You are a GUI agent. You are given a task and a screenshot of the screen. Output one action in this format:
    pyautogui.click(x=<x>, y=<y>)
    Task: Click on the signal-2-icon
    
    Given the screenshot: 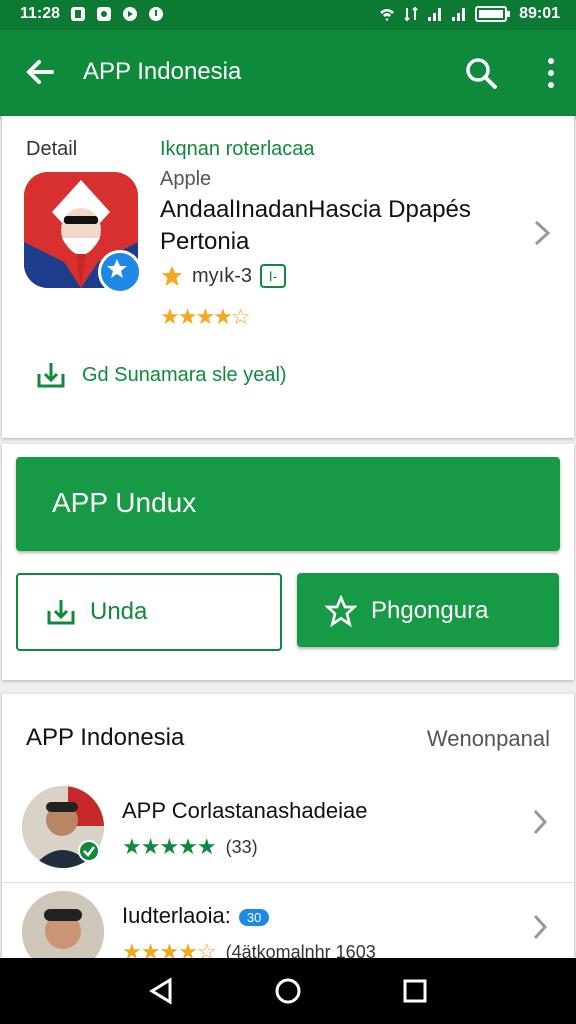 What is the action you would take?
    pyautogui.click(x=459, y=14)
    